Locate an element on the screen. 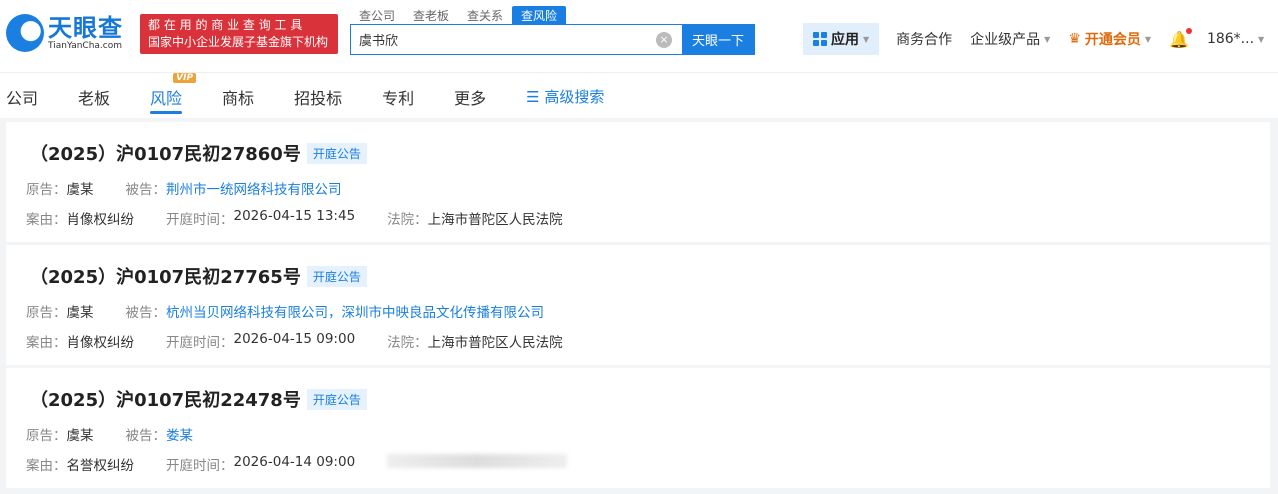  logo: 天眼查 TianYanCha.com is located at coordinates (64, 33).